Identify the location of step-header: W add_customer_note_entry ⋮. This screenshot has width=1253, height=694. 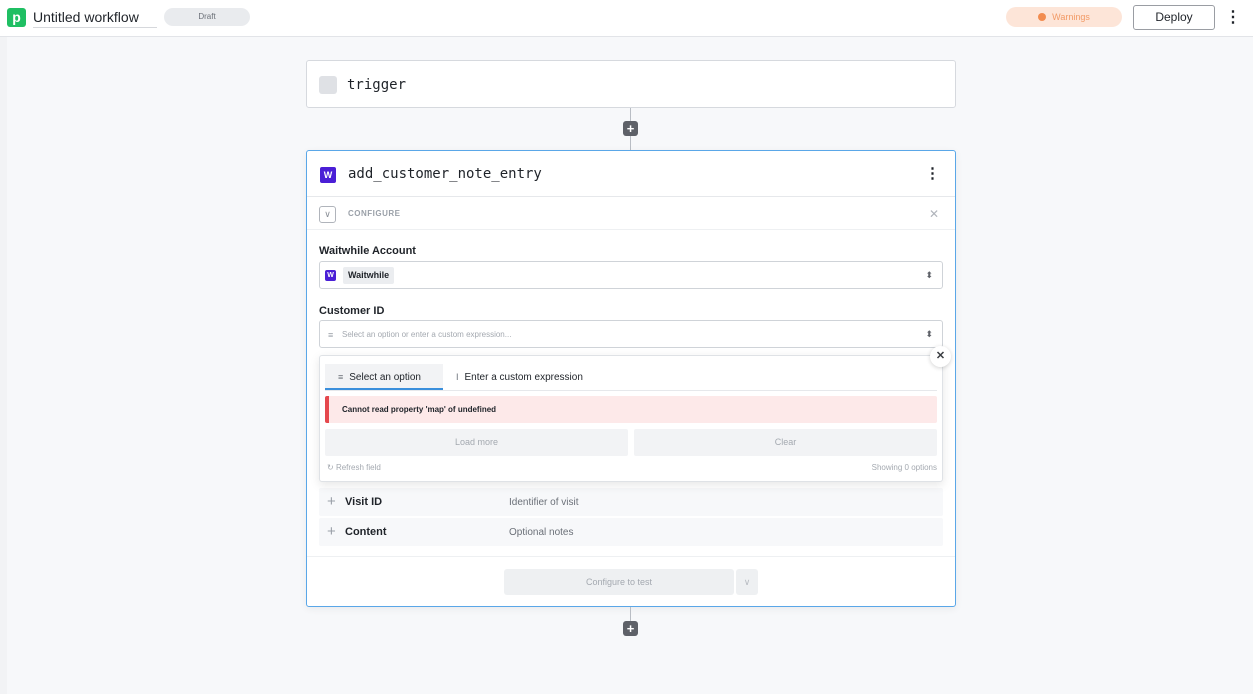
(631, 174).